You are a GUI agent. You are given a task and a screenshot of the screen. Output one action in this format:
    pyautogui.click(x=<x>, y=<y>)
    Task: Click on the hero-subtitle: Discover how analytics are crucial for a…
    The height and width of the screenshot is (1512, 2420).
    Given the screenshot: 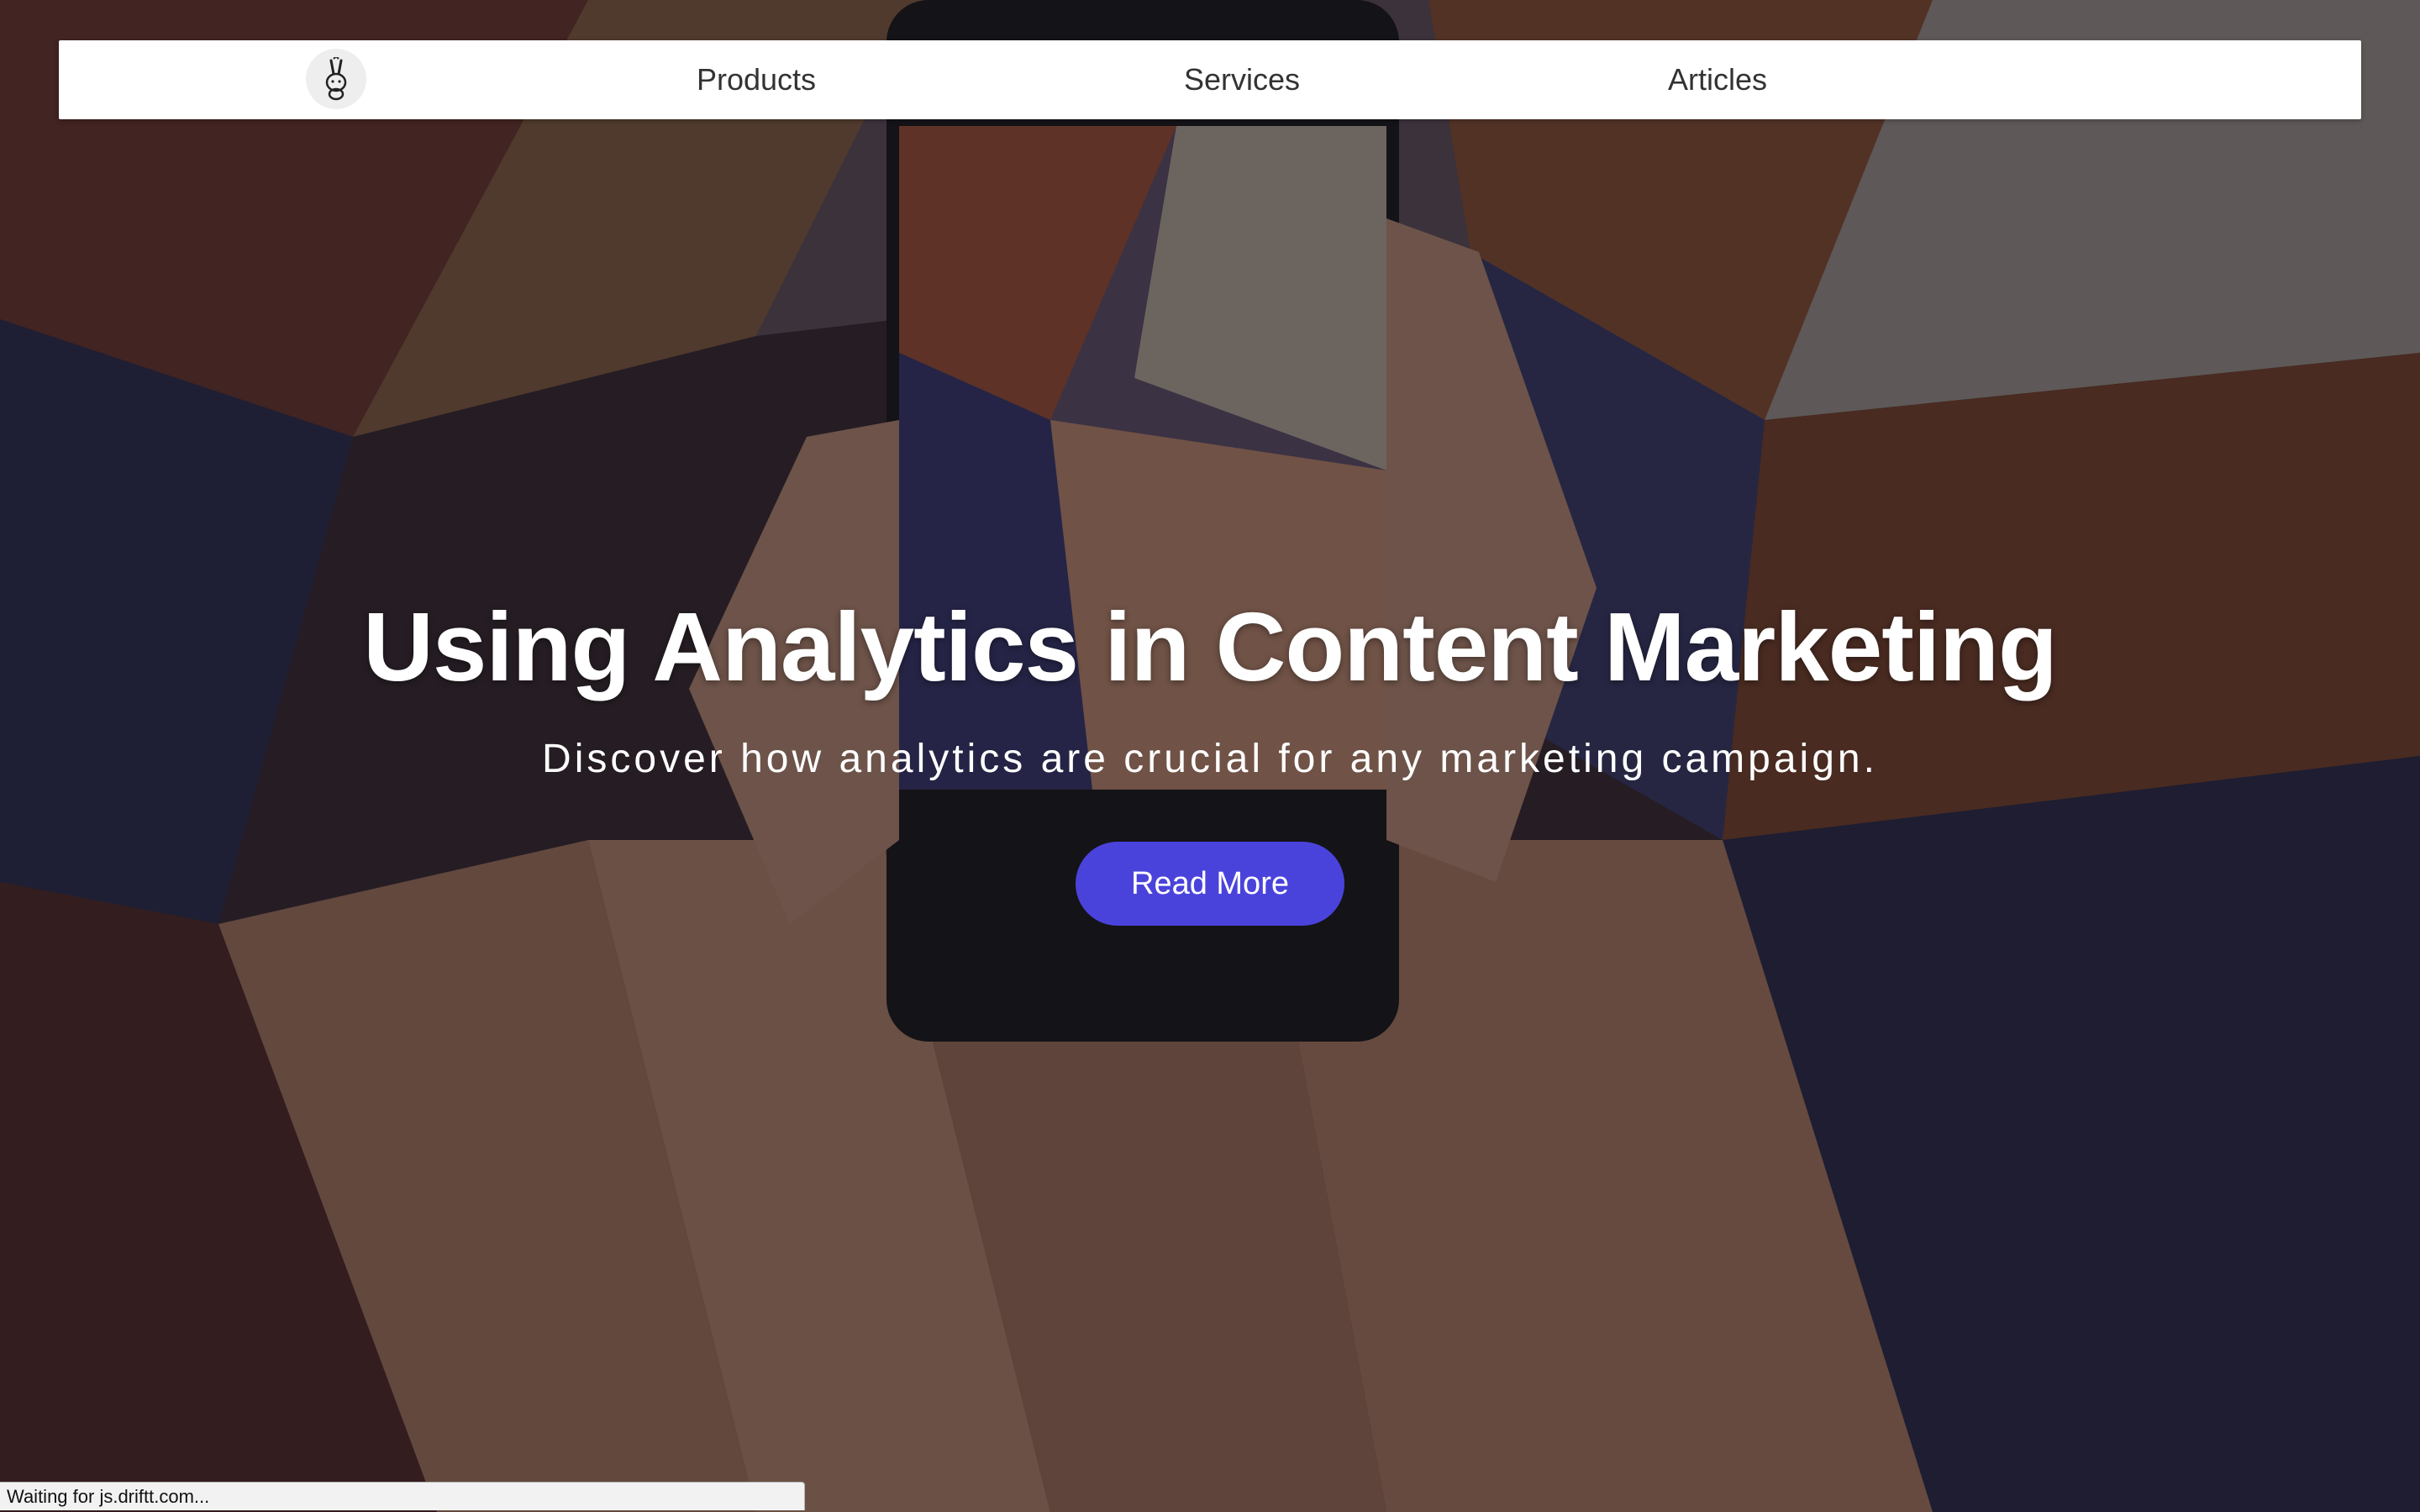 What is the action you would take?
    pyautogui.click(x=1210, y=759)
    